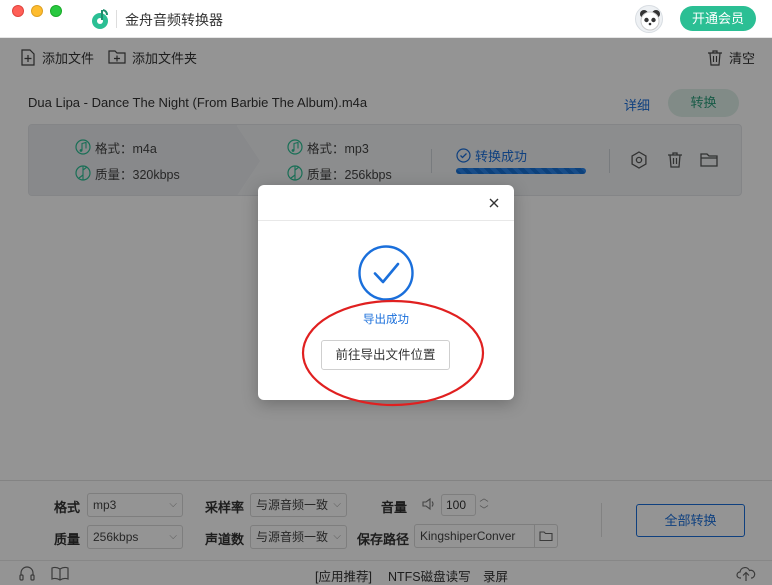  What do you see at coordinates (116, 19) in the screenshot?
I see `title-divider` at bounding box center [116, 19].